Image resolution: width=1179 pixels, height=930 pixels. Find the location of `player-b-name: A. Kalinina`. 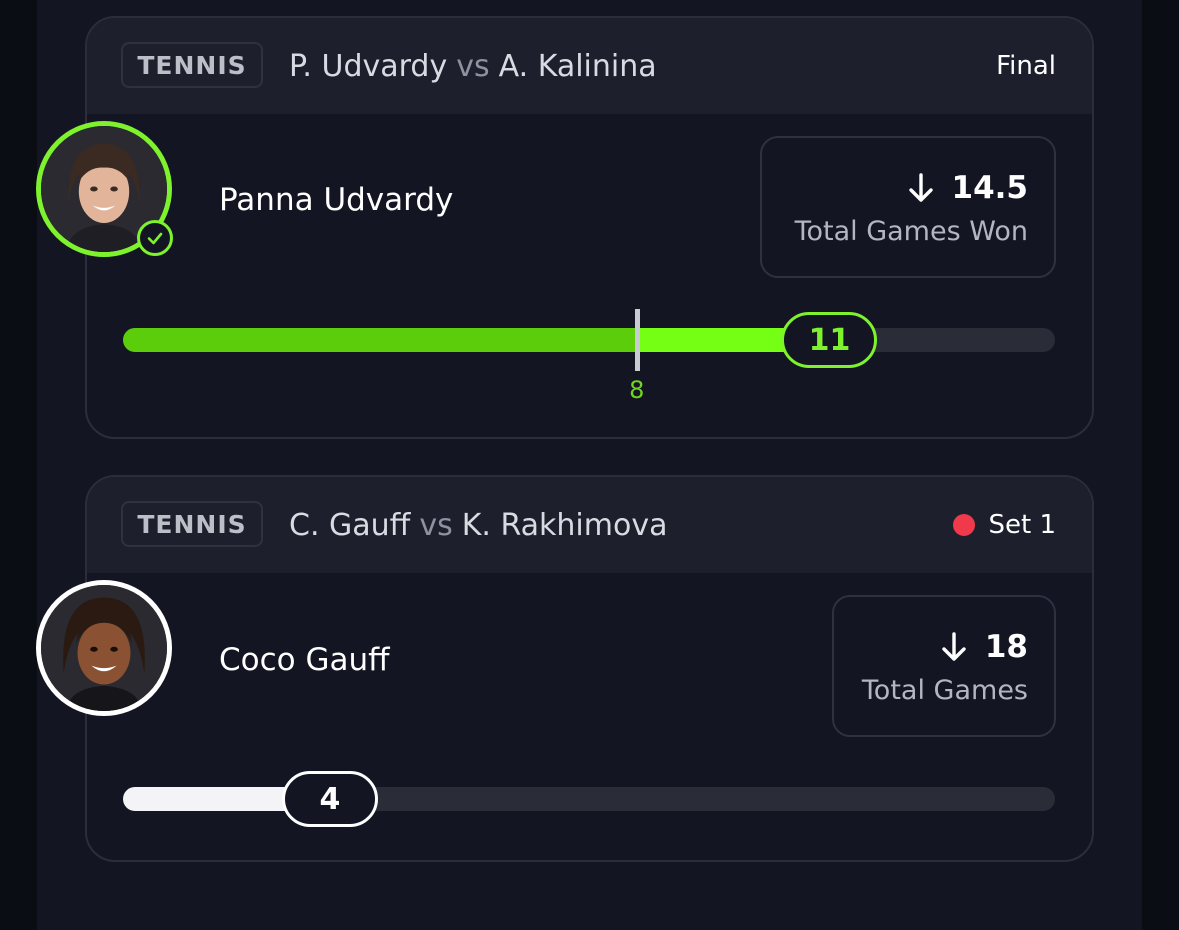

player-b-name: A. Kalinina is located at coordinates (577, 66).